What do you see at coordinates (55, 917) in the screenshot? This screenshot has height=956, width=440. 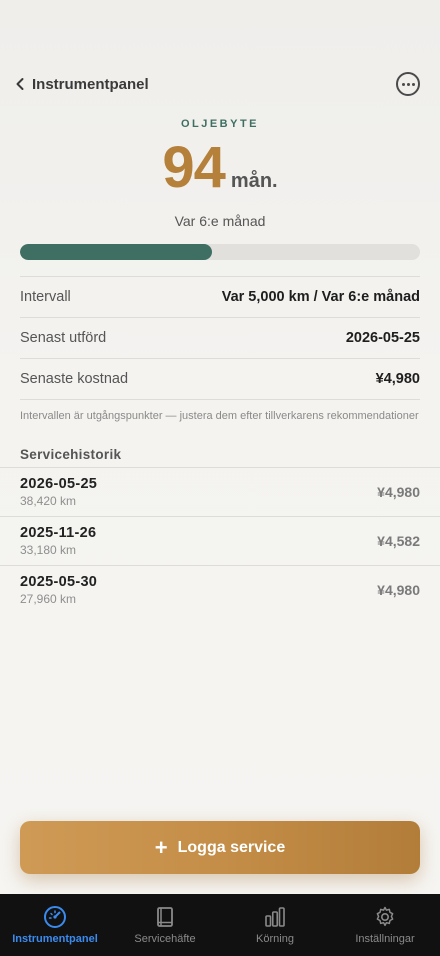 I see `gauge-icon` at bounding box center [55, 917].